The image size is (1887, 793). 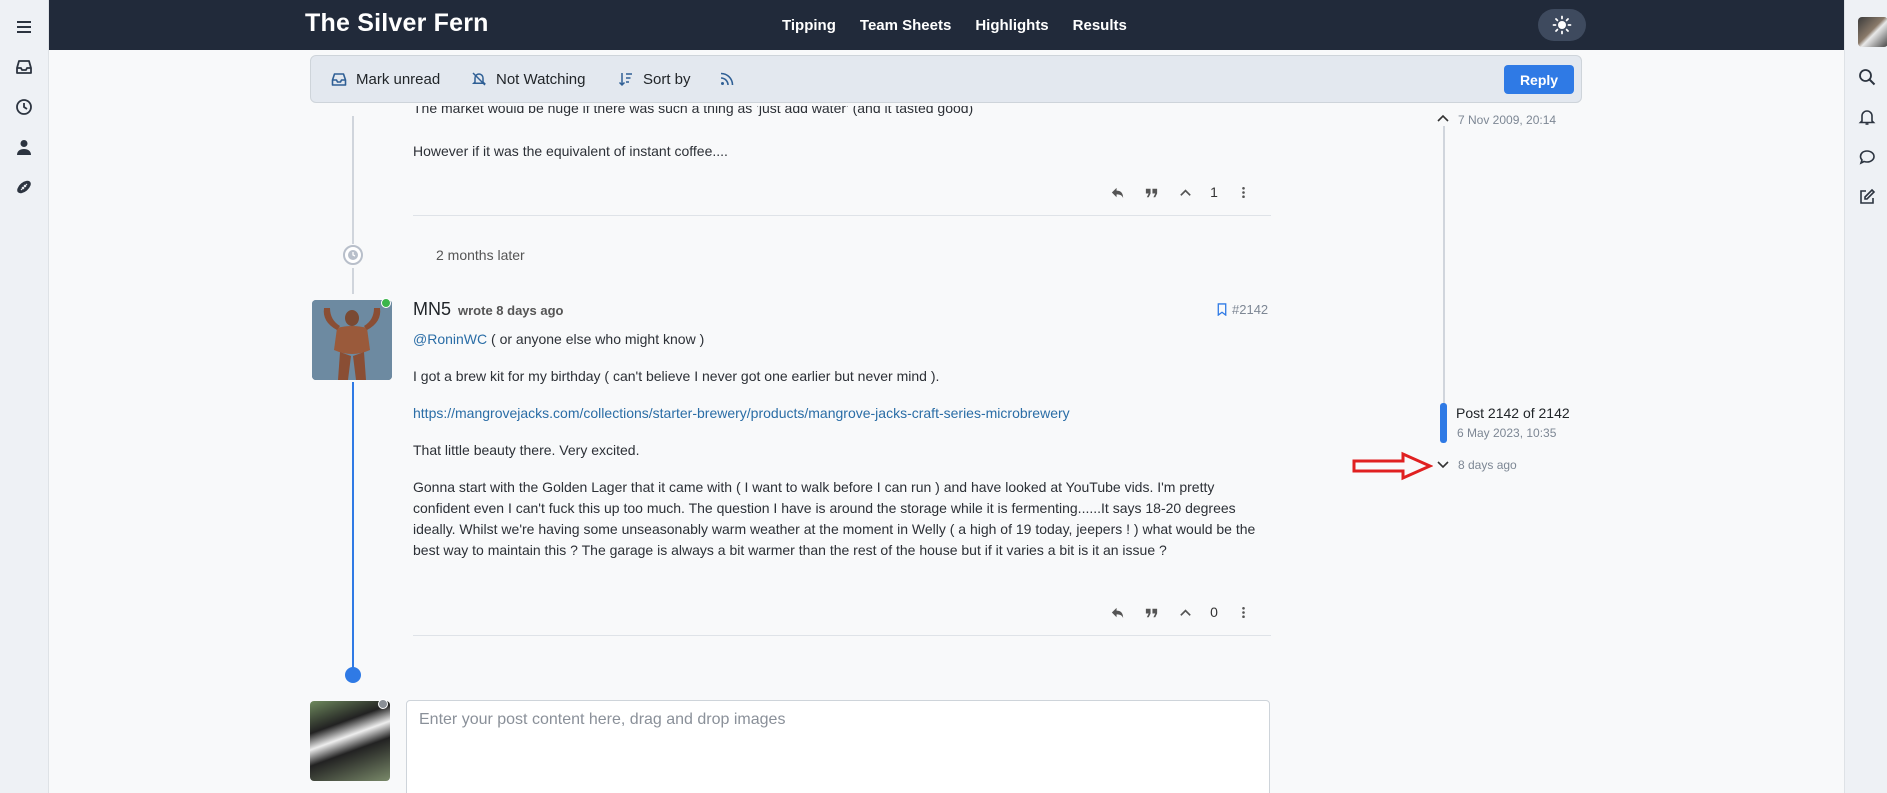 What do you see at coordinates (1100, 25) in the screenshot?
I see `nav-results: Results` at bounding box center [1100, 25].